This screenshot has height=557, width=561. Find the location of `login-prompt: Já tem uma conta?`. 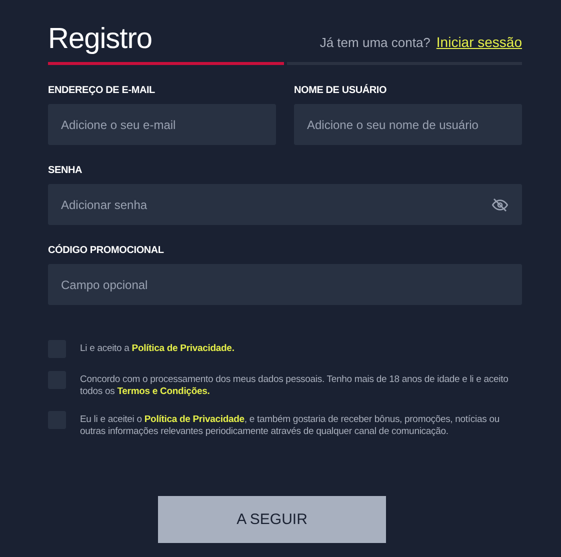

login-prompt: Já tem uma conta? is located at coordinates (375, 42).